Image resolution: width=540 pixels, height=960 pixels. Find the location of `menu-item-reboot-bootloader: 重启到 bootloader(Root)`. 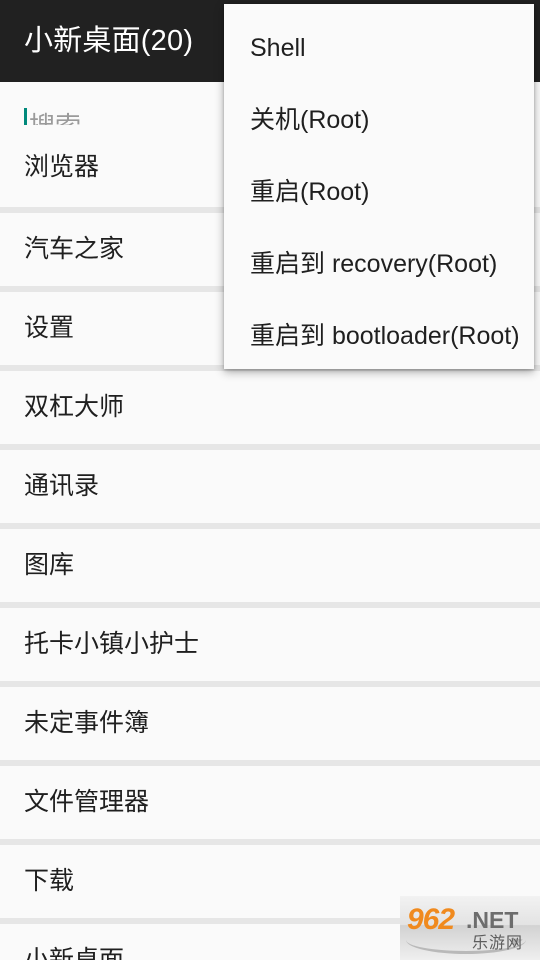

menu-item-reboot-bootloader: 重启到 bootloader(Root) is located at coordinates (379, 336).